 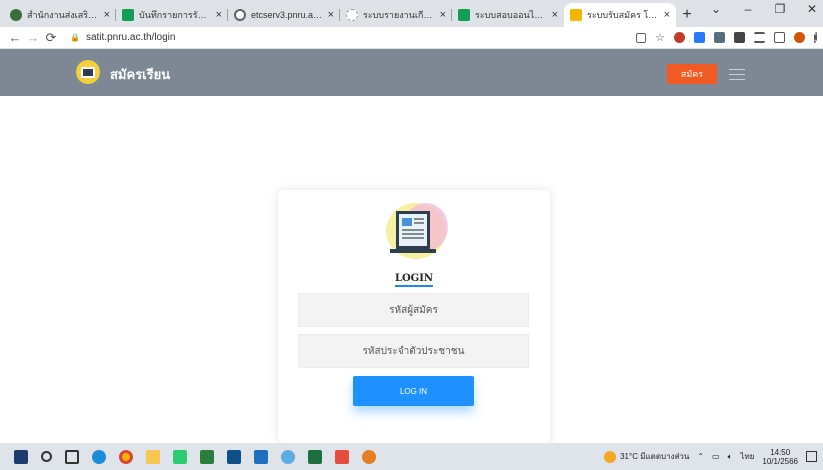 I want to click on side-panel-icon, so click(x=779, y=37).